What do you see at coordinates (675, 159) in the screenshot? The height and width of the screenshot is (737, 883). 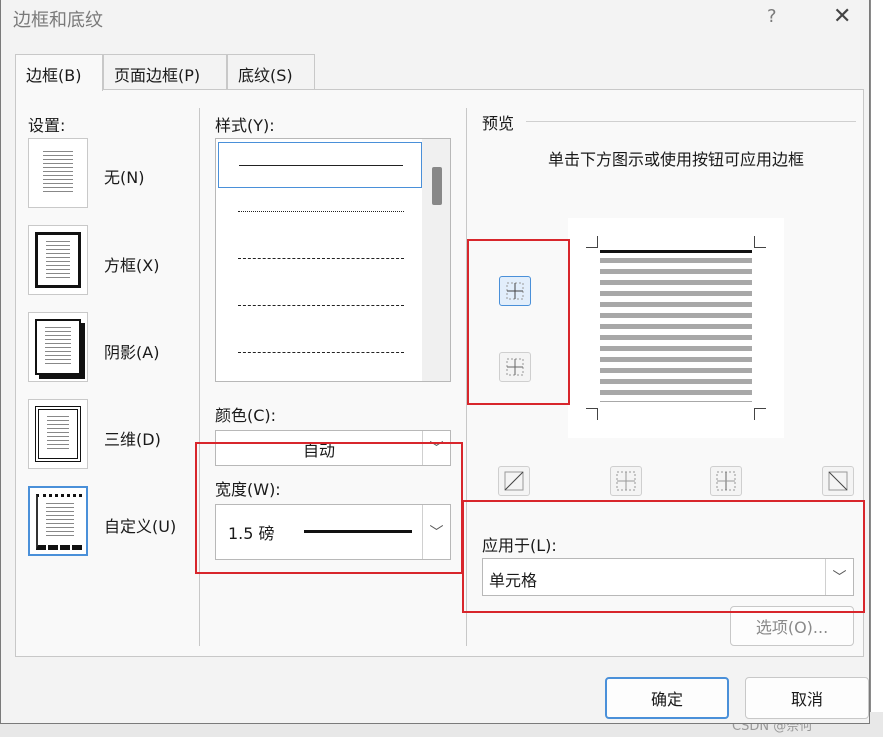 I see `preview-instruction: 单击下方图示或使用按钮可应用边框` at bounding box center [675, 159].